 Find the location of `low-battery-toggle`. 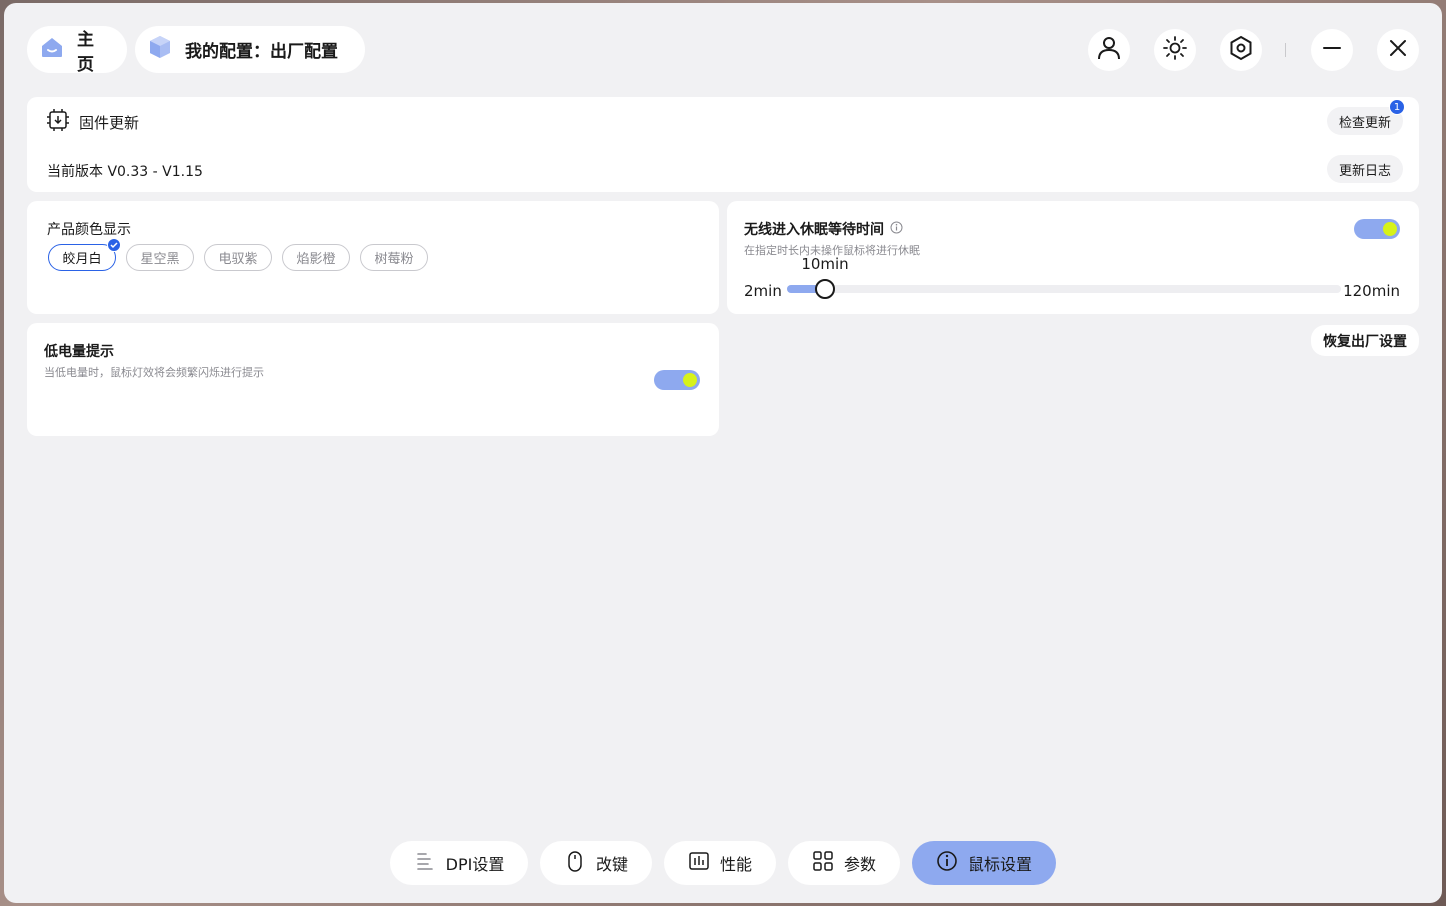

low-battery-toggle is located at coordinates (677, 380).